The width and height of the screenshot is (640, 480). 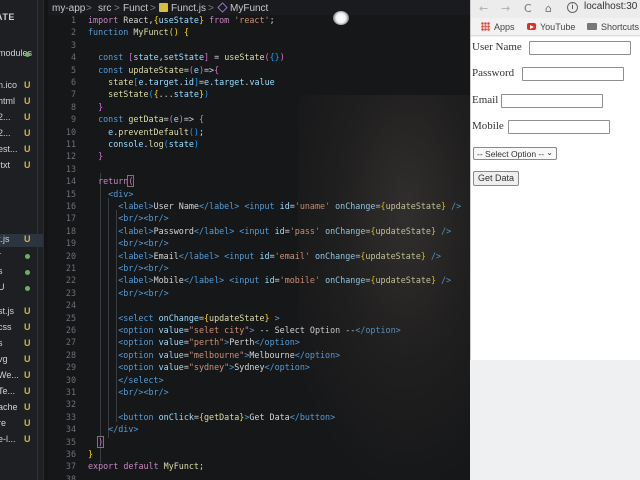 What do you see at coordinates (7, 17) in the screenshot?
I see `explorer-header: ATE` at bounding box center [7, 17].